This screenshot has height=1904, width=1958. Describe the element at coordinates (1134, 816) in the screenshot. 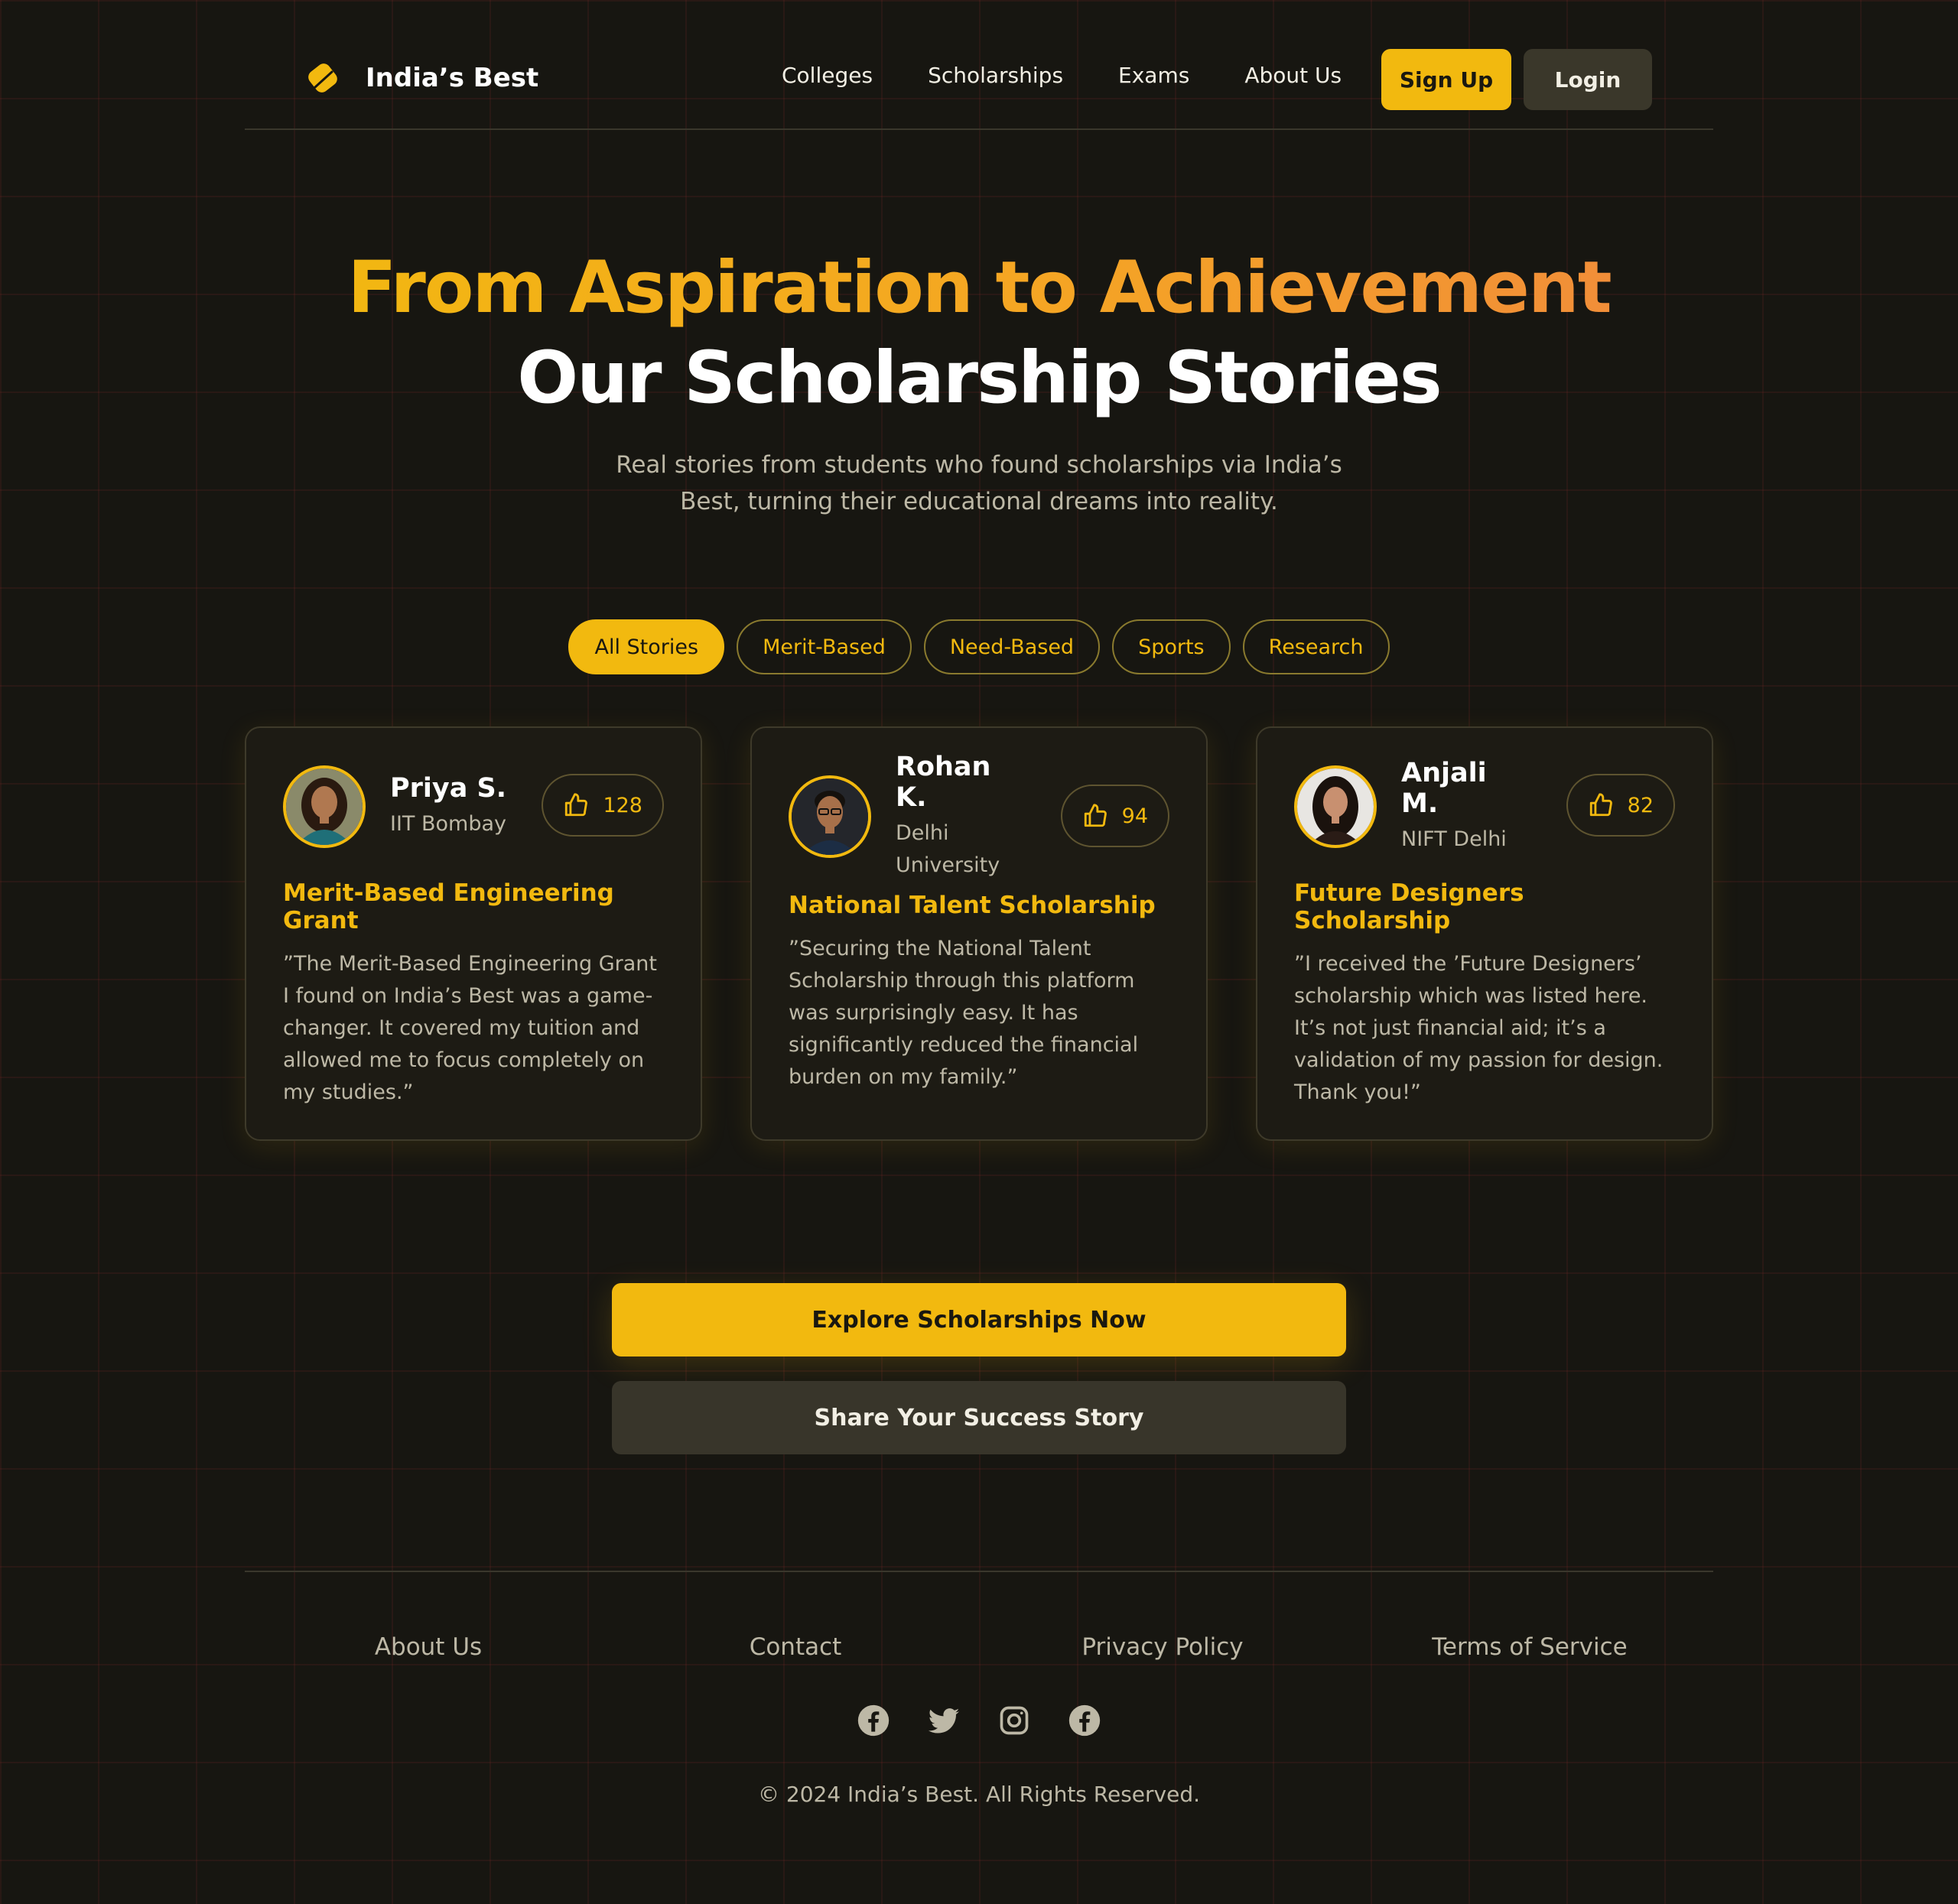

I see `like-count: 94` at that location.